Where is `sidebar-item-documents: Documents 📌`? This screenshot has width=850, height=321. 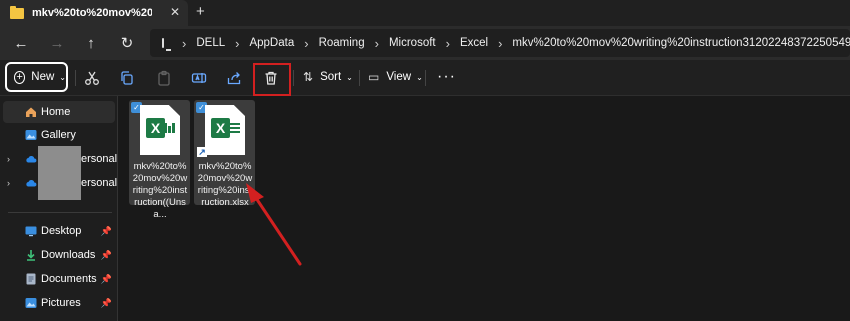
sidebar-item-documents: Documents 📌 is located at coordinates (59, 279).